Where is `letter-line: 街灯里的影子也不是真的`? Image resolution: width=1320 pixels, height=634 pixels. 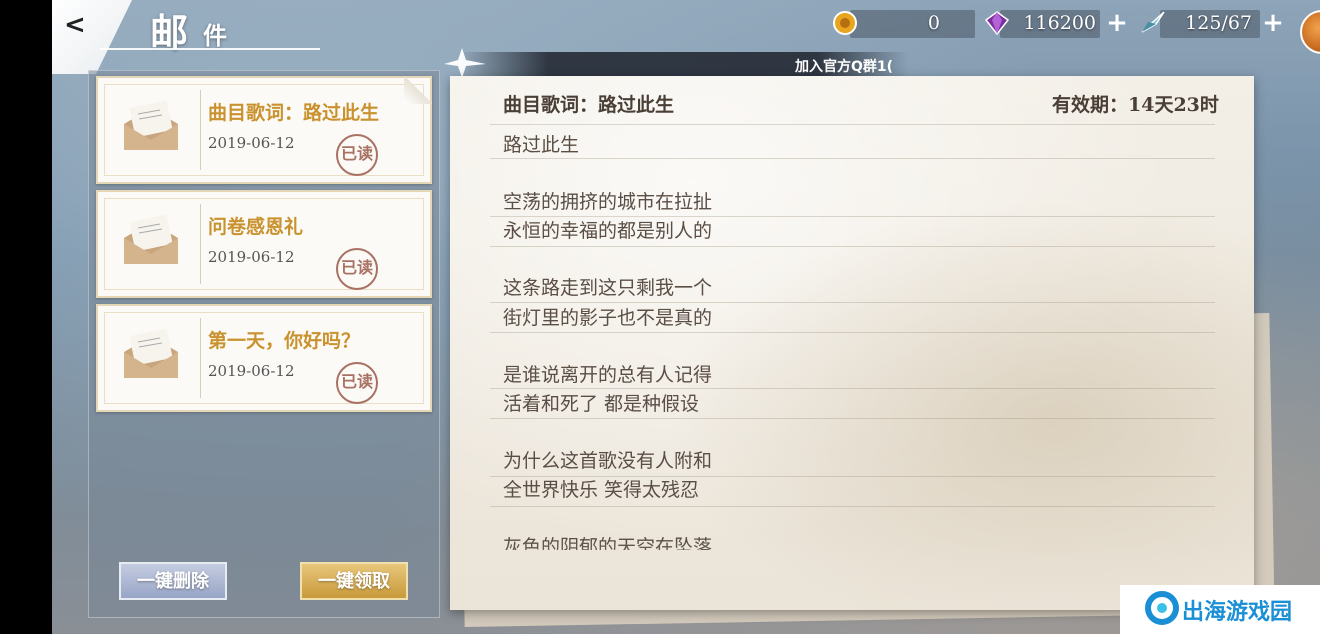 letter-line: 街灯里的影子也不是真的 is located at coordinates (608, 318).